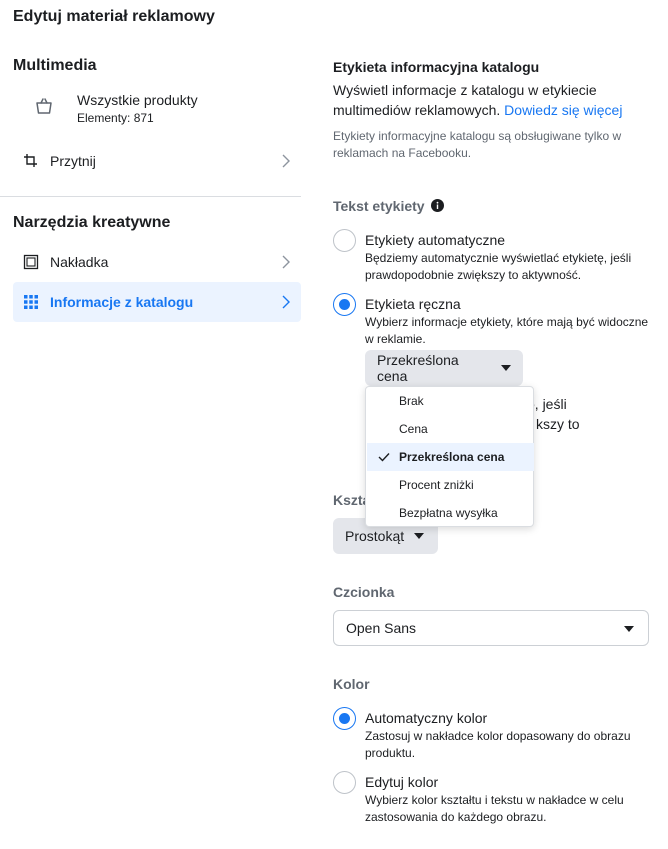 The image size is (668, 849). Describe the element at coordinates (92, 222) in the screenshot. I see `creative-tools-heading: Narzędzia kreatywne` at that location.